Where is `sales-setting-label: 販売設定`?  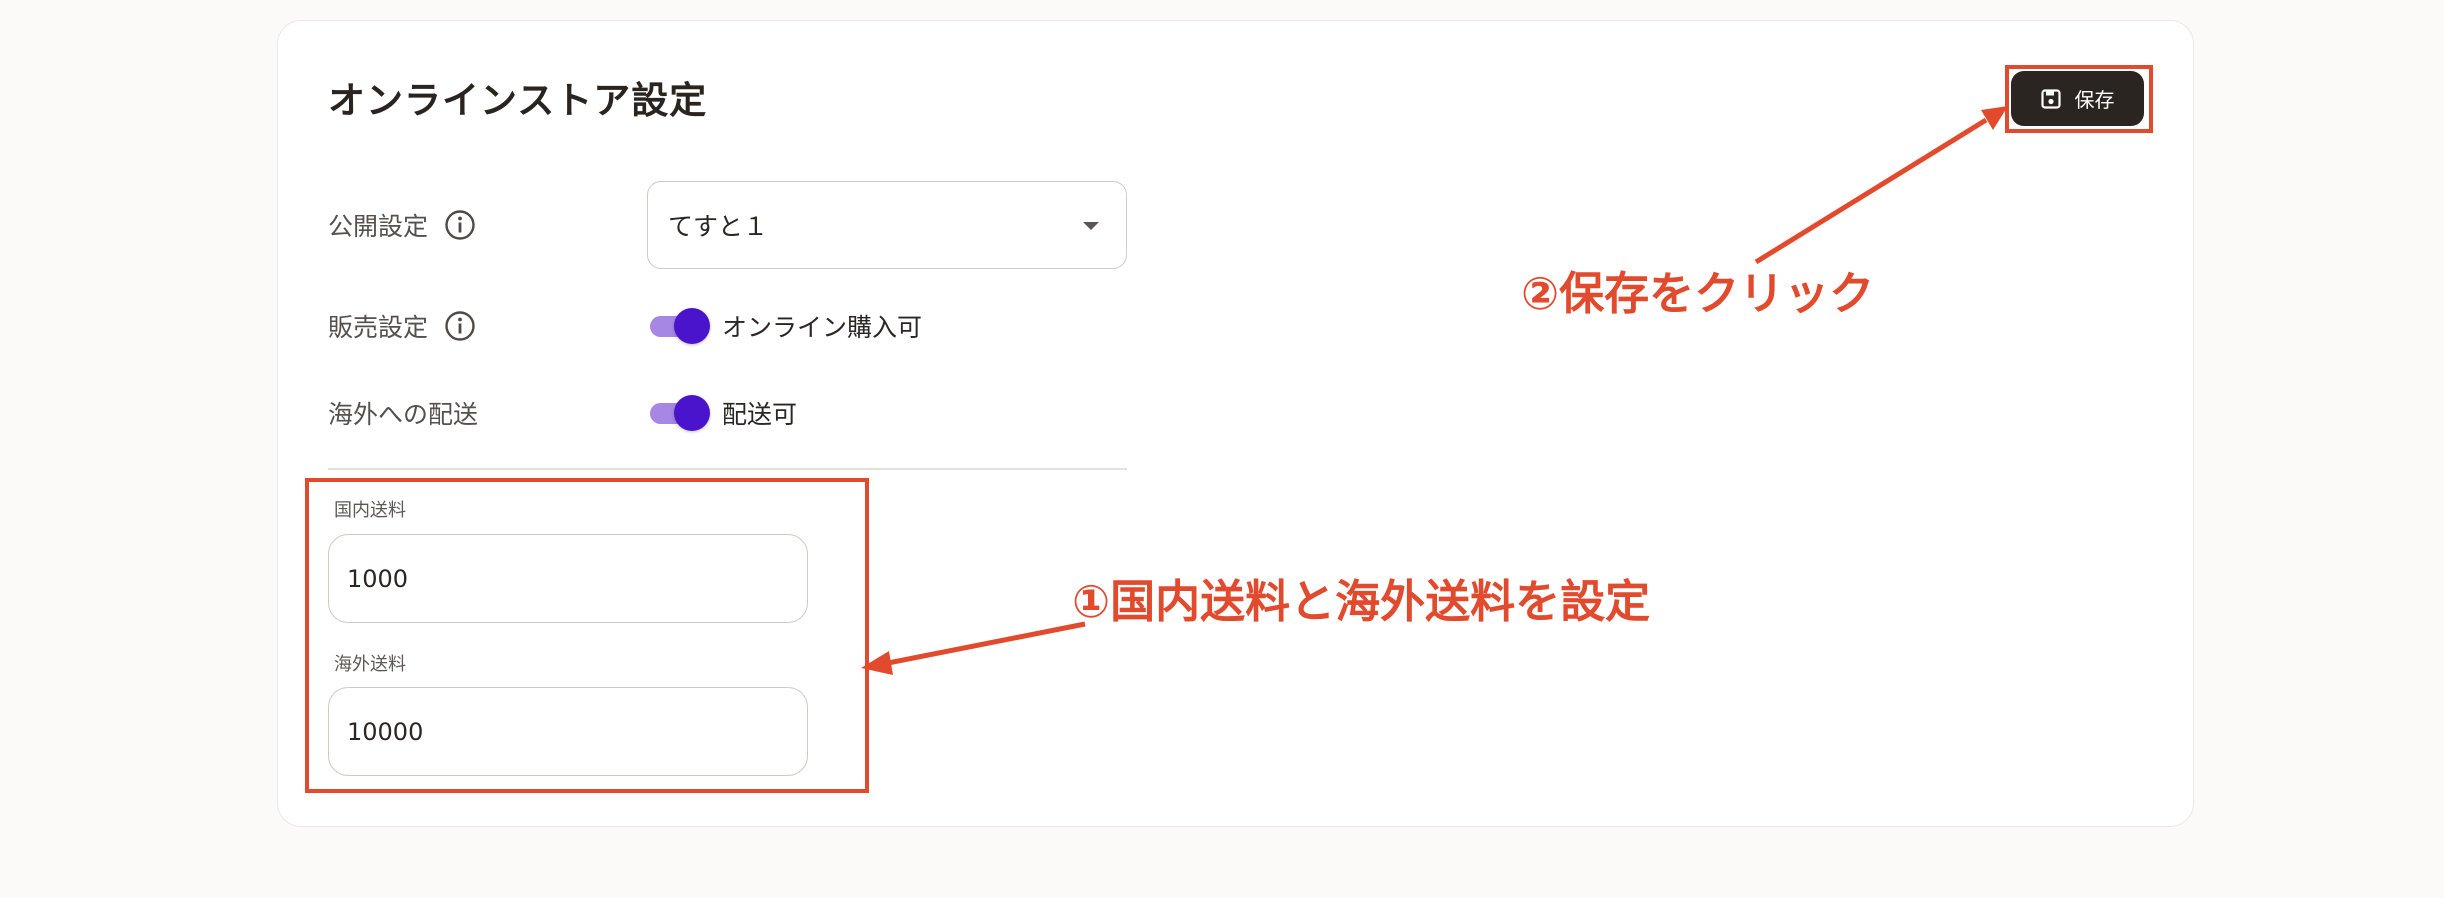
sales-setting-label: 販売設定 is located at coordinates (378, 327).